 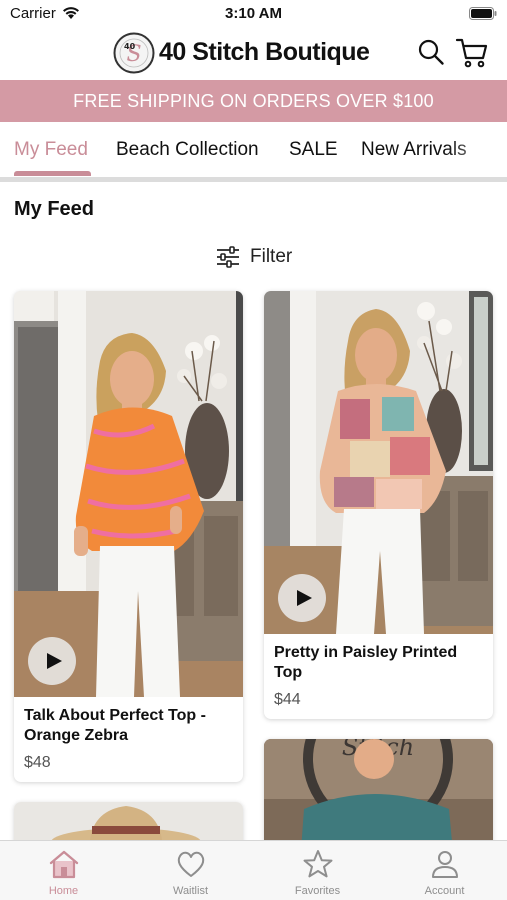 I want to click on tab-bar-waitlist: Waitlist, so click(x=190, y=870).